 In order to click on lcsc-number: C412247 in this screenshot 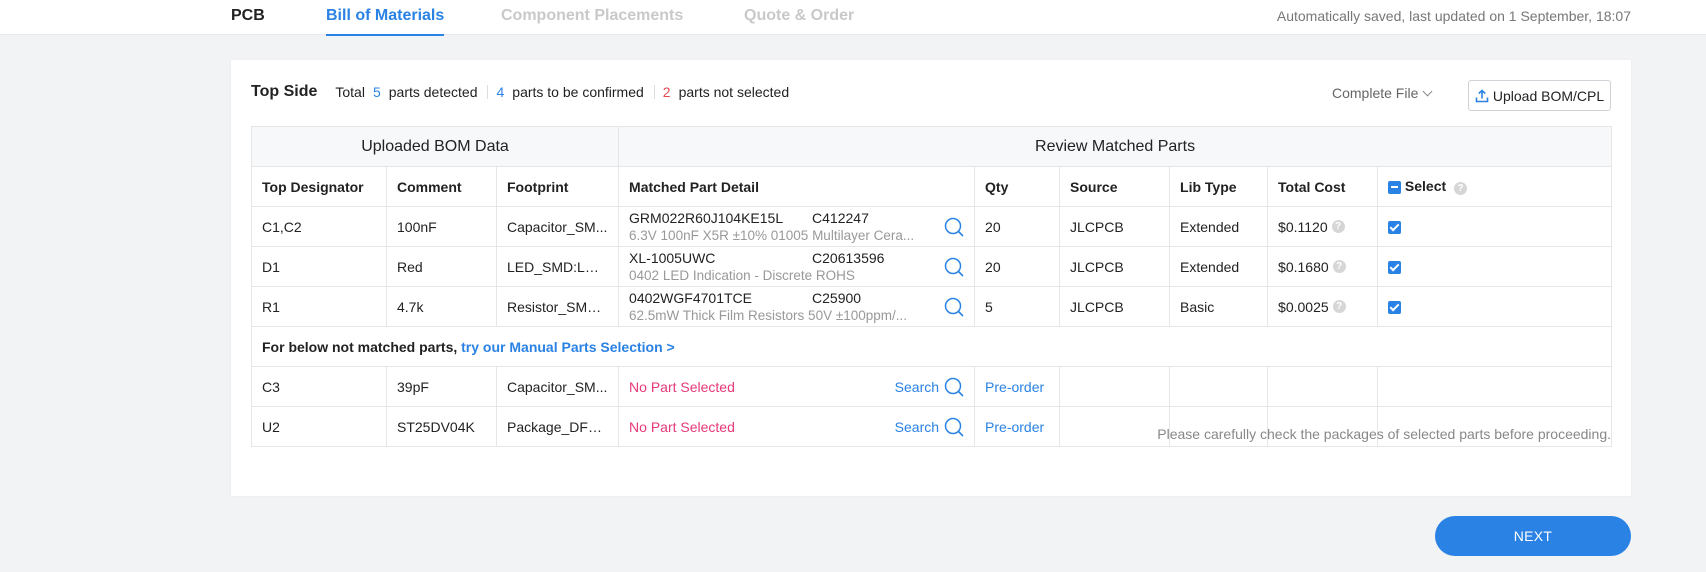, I will do `click(840, 218)`.